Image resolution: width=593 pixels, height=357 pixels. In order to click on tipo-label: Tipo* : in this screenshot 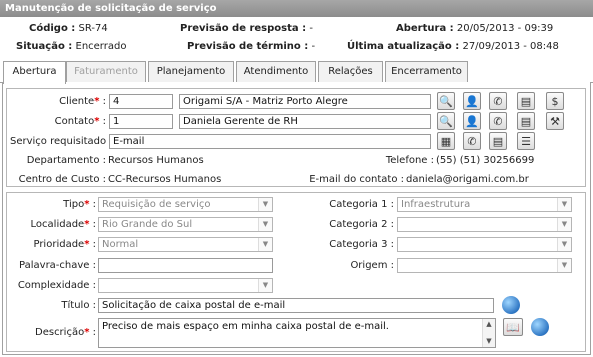, I will do `click(79, 204)`.